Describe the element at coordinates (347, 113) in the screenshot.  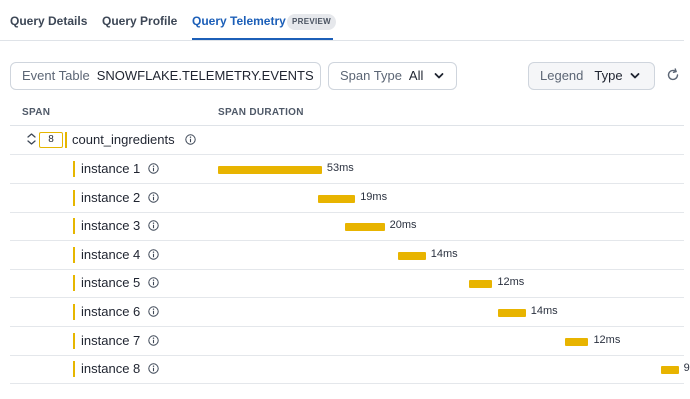
I see `table-header: SPAN SPAN DURATION` at that location.